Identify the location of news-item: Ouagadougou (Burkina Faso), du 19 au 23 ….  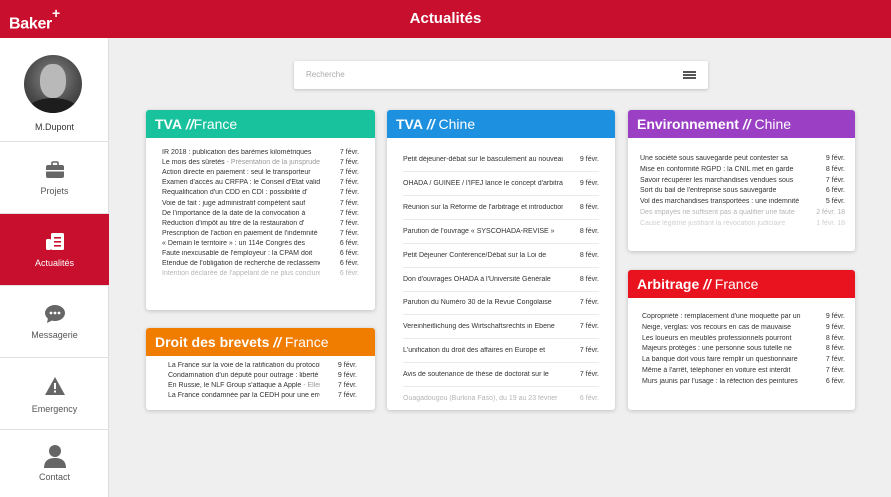
(501, 399).